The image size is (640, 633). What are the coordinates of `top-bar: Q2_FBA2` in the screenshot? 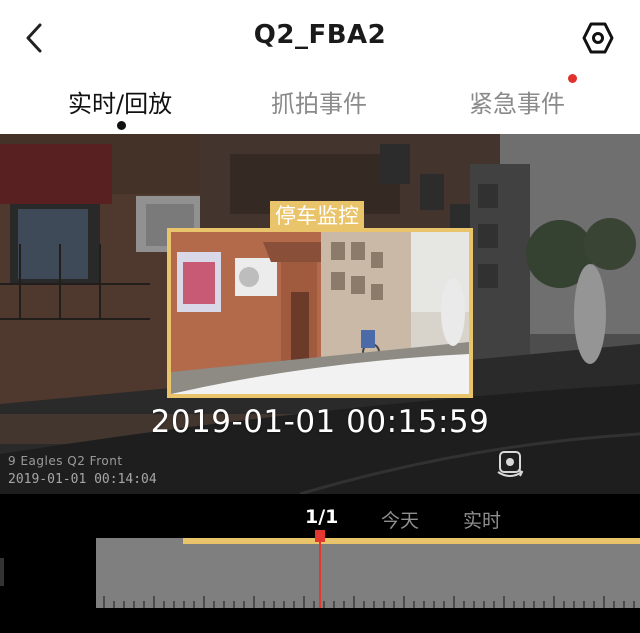 It's located at (320, 40).